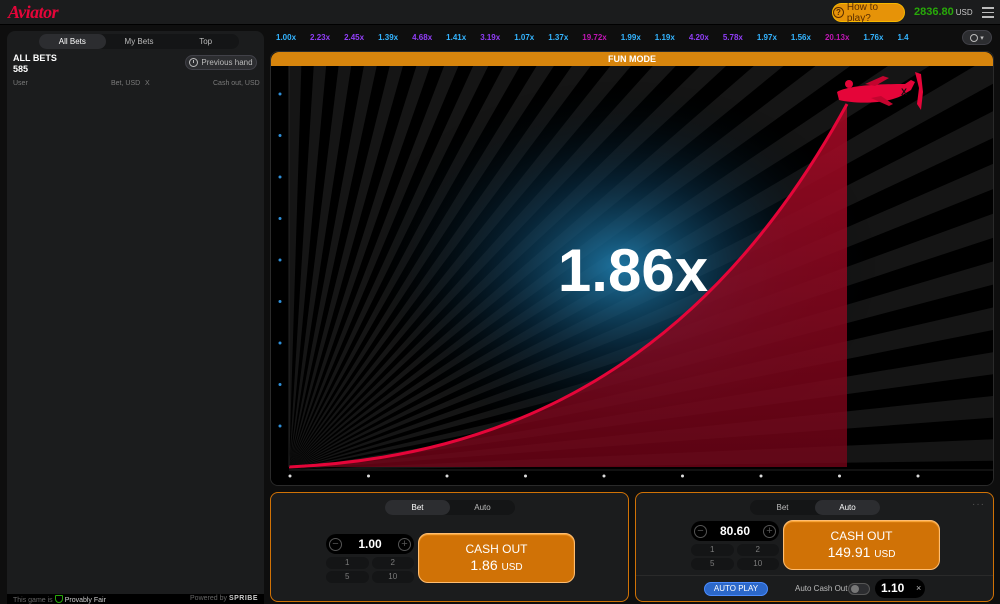 This screenshot has width=1000, height=604. What do you see at coordinates (33, 600) in the screenshot?
I see `provably-fair-prefix: This game is` at bounding box center [33, 600].